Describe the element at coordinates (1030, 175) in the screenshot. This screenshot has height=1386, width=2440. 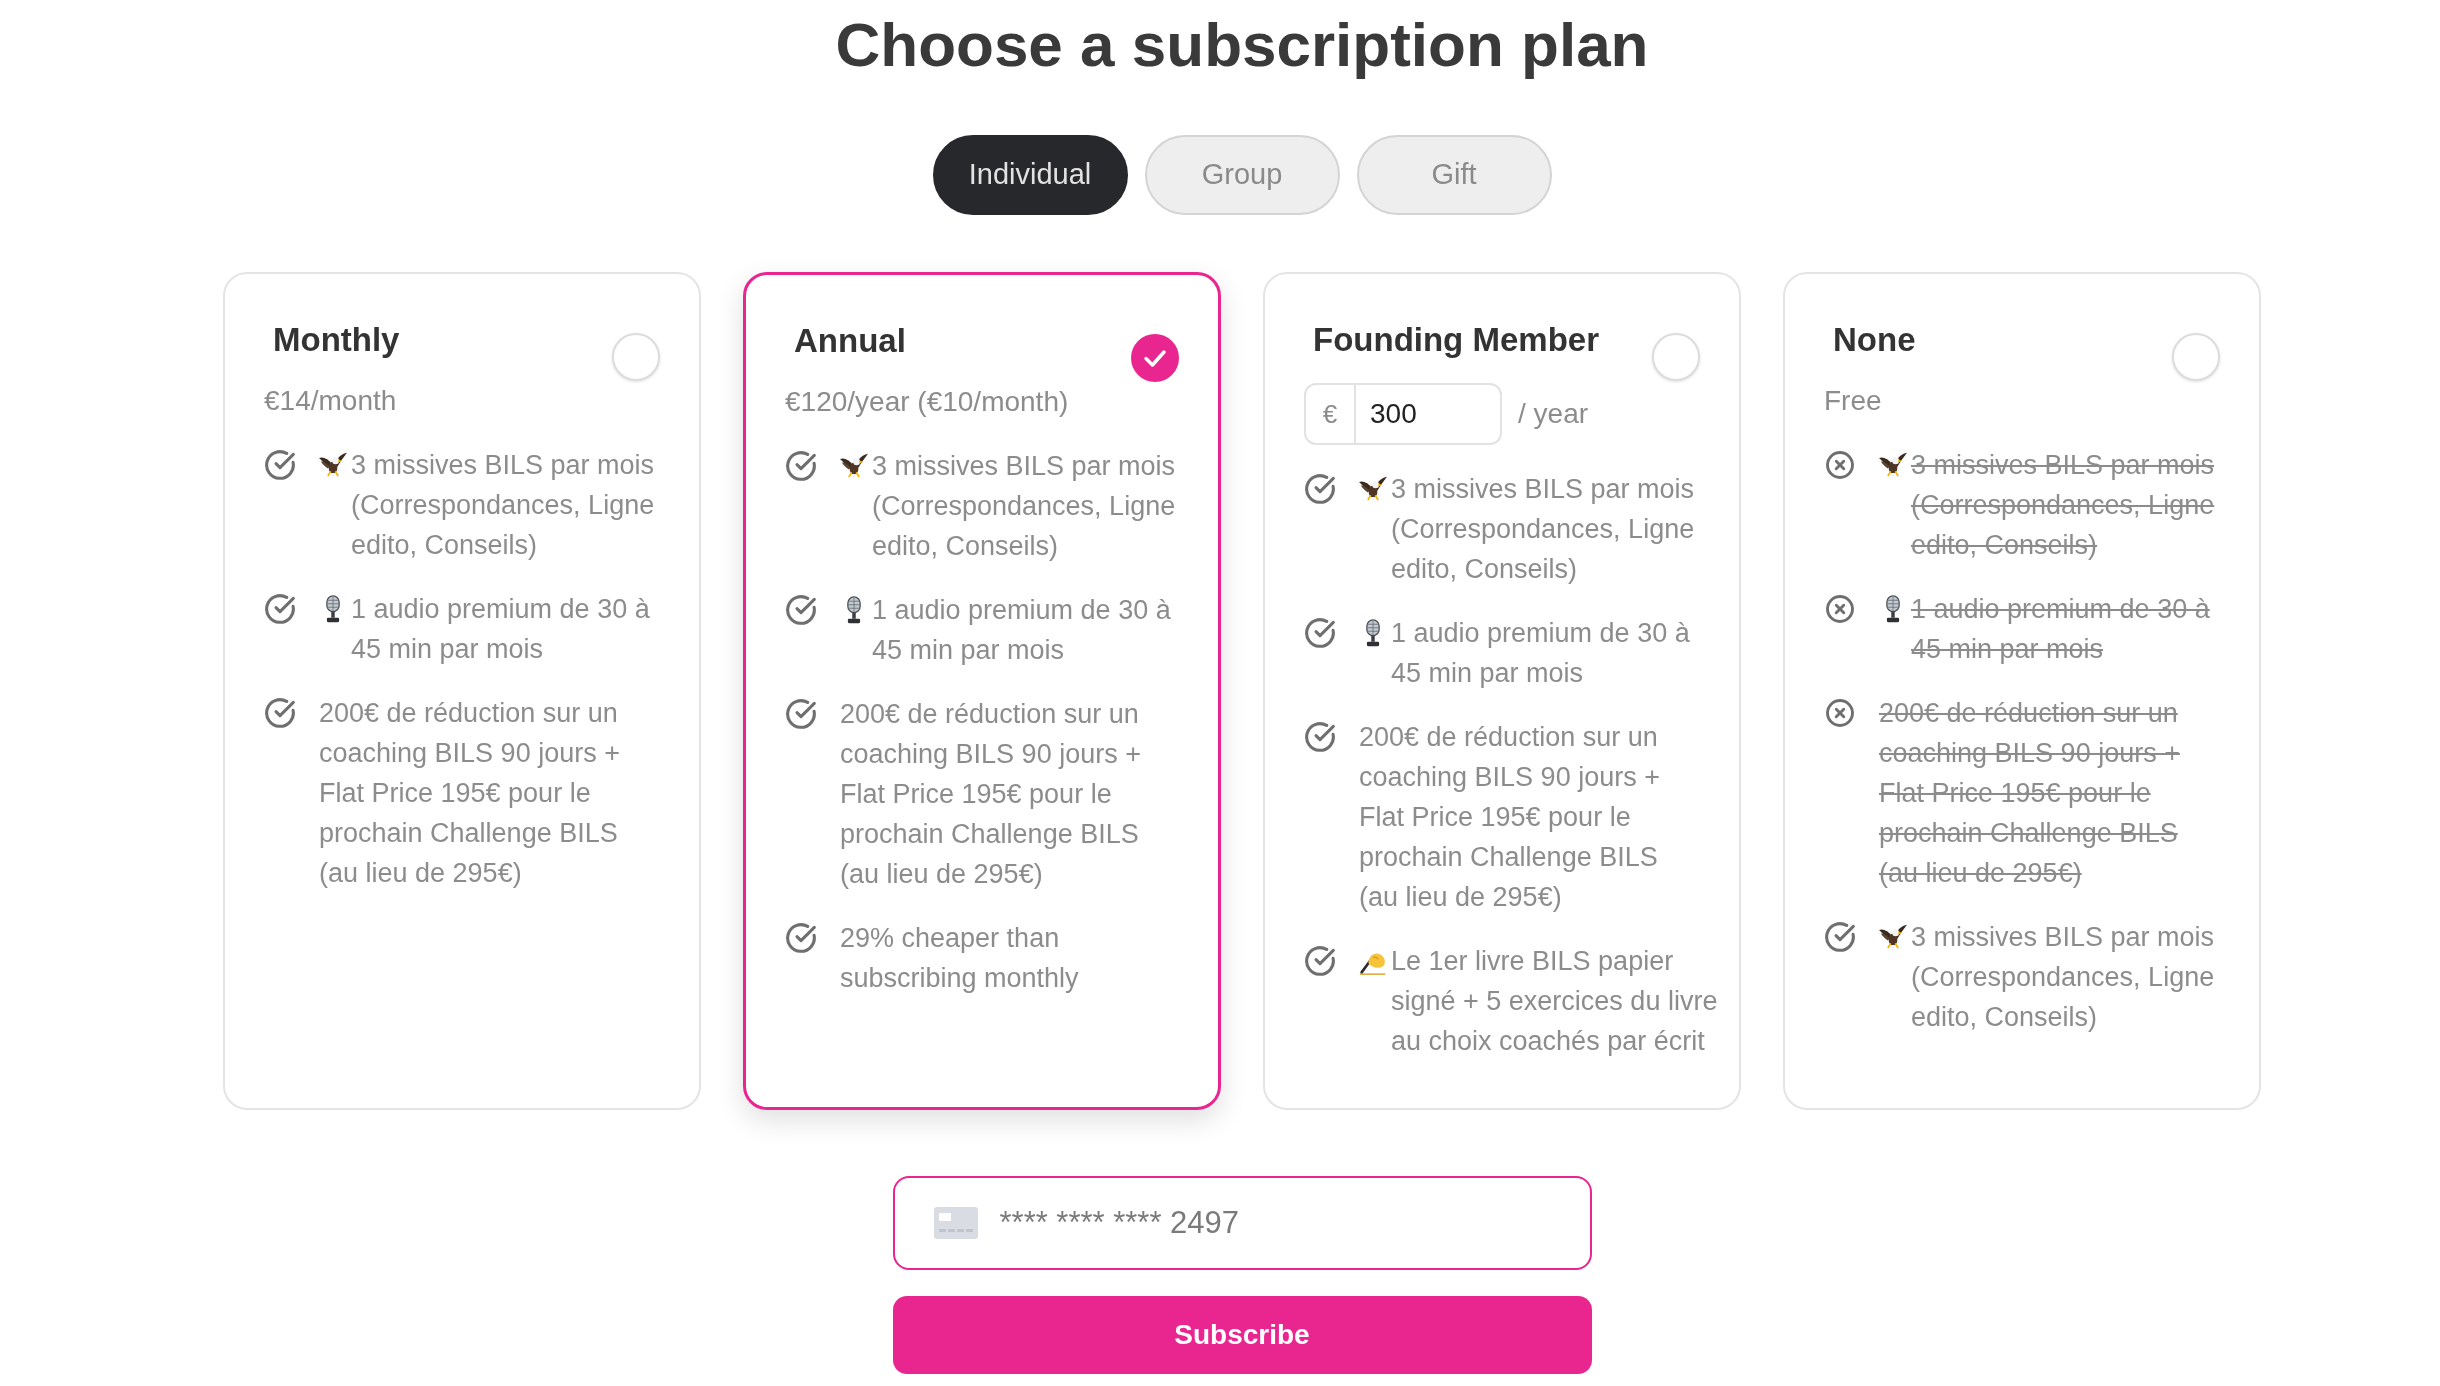
I see `plan-tab: Individual` at that location.